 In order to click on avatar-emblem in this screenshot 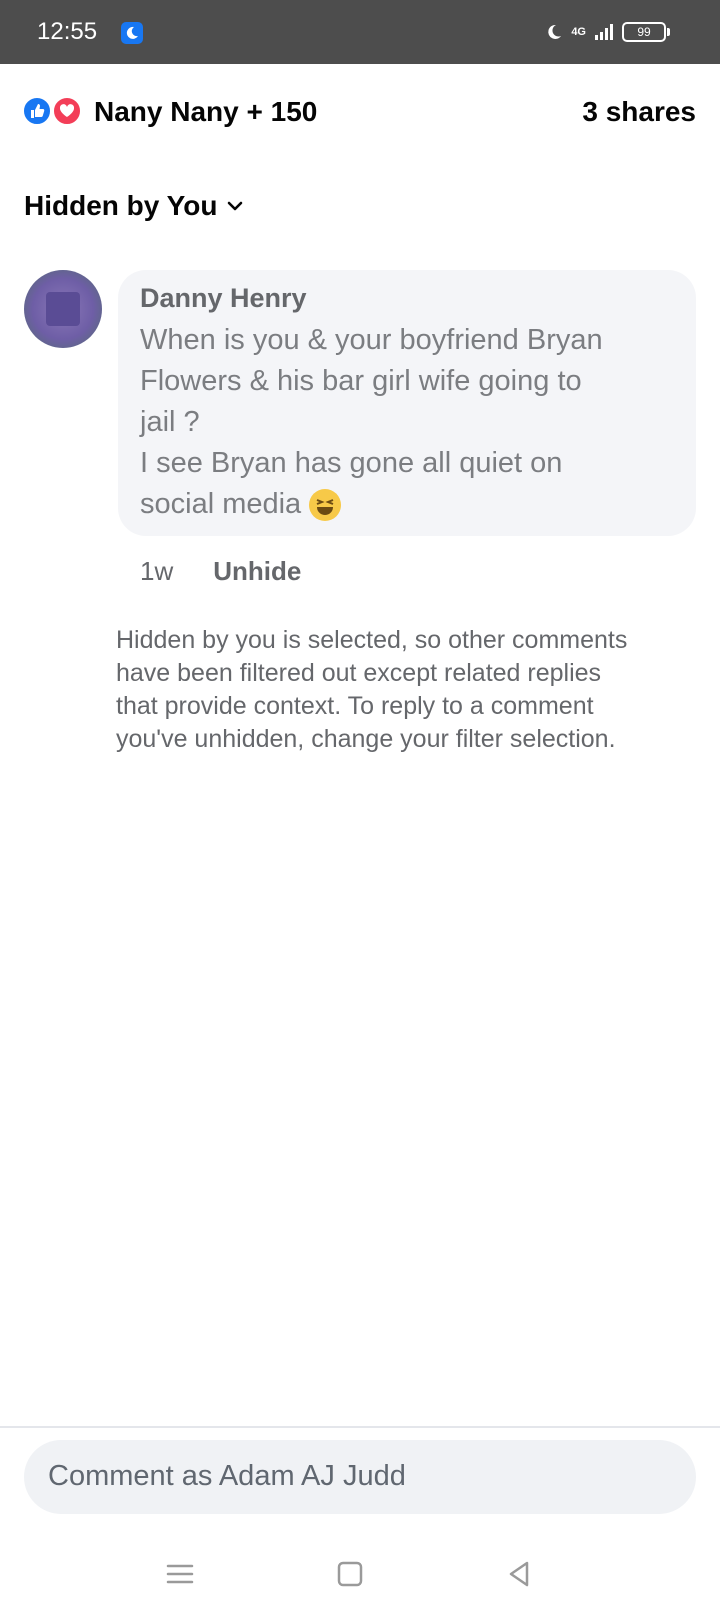, I will do `click(63, 309)`.